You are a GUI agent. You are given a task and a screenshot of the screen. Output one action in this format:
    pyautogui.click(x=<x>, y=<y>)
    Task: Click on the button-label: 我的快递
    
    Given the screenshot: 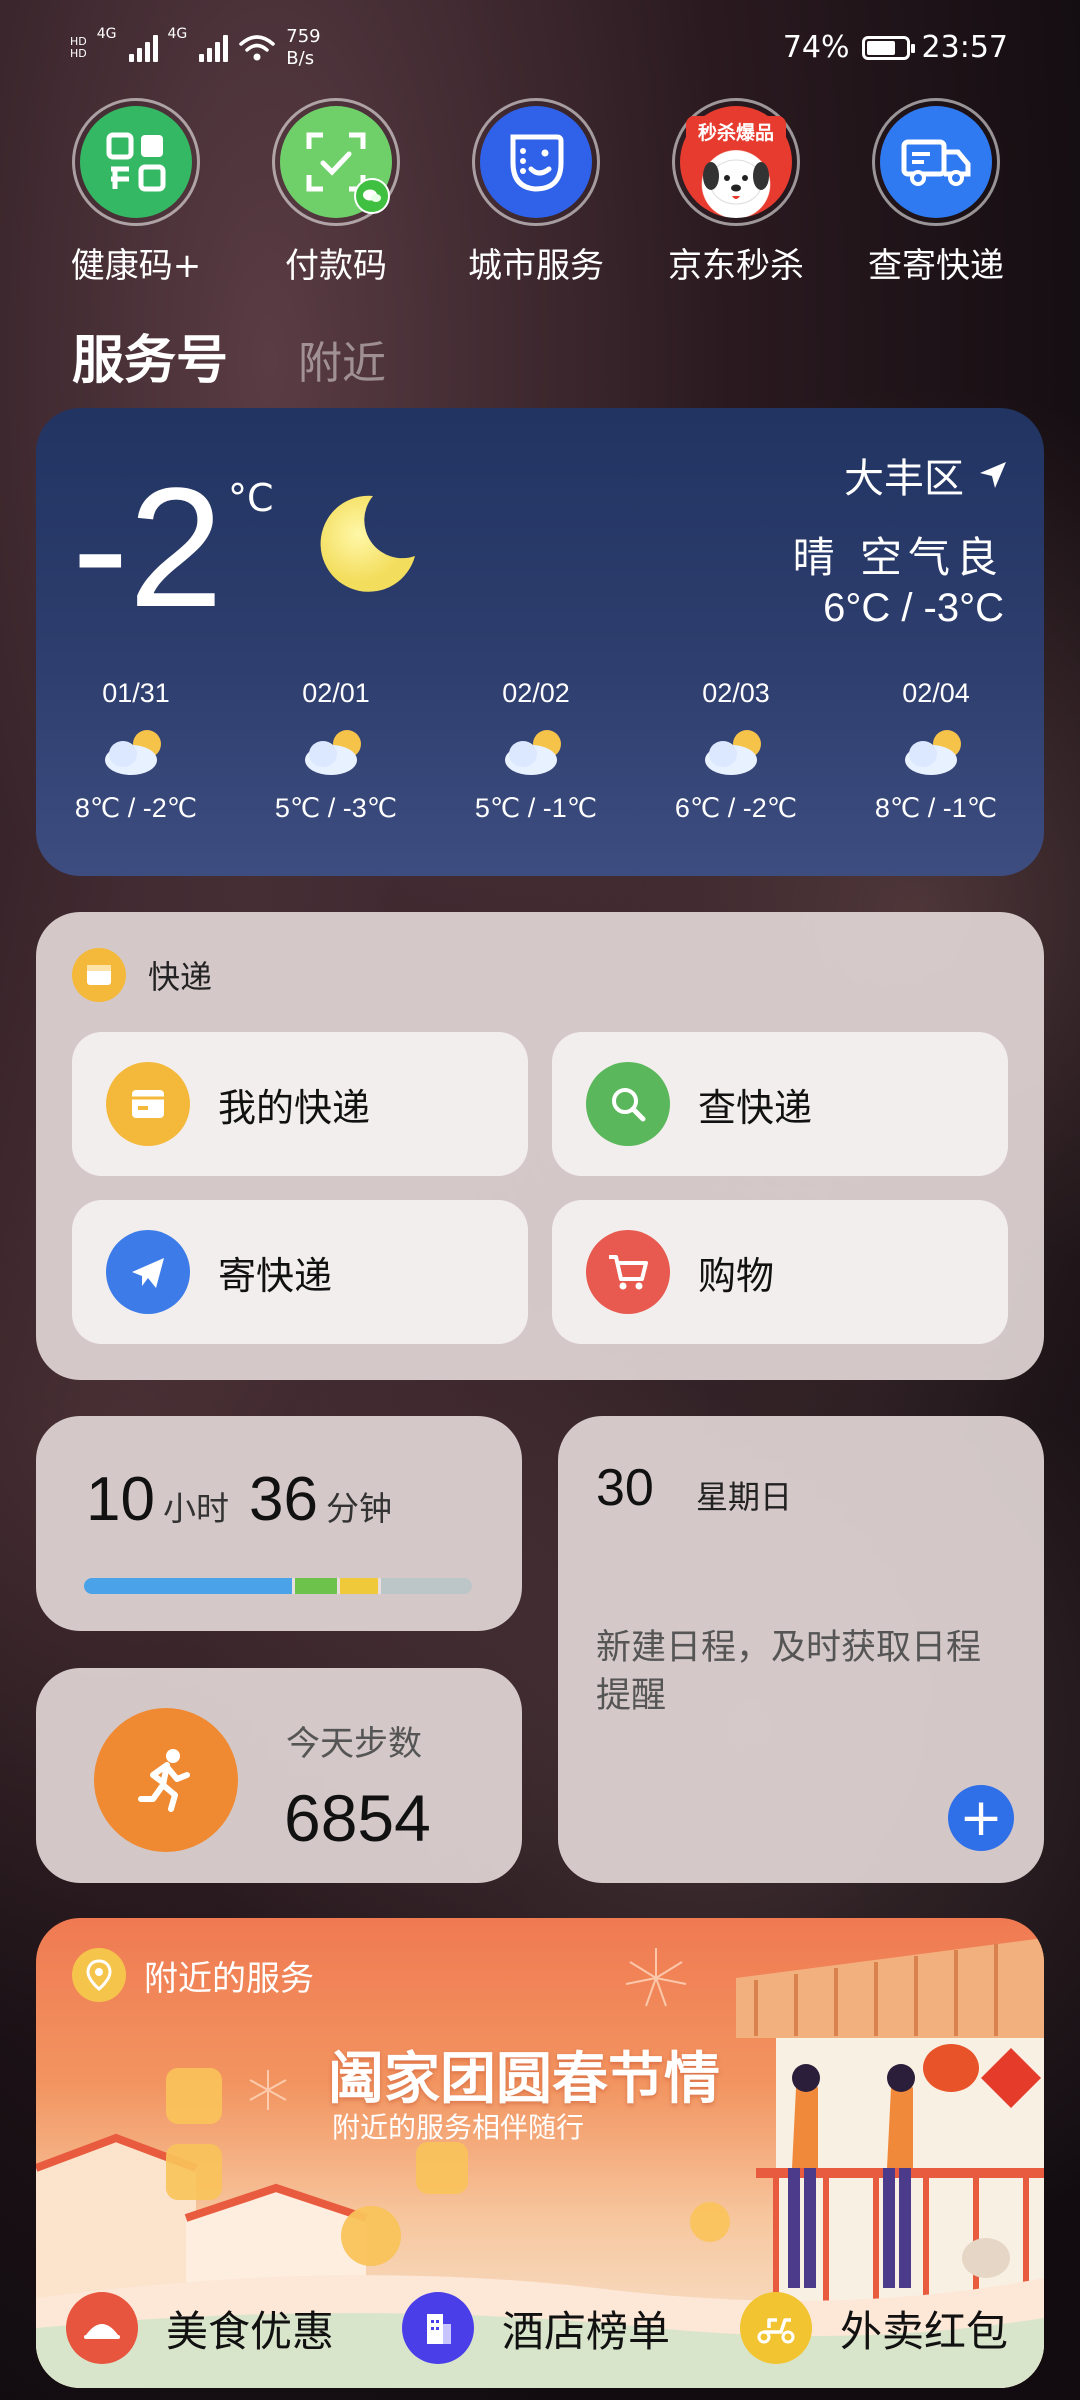 What is the action you would take?
    pyautogui.click(x=294, y=1107)
    